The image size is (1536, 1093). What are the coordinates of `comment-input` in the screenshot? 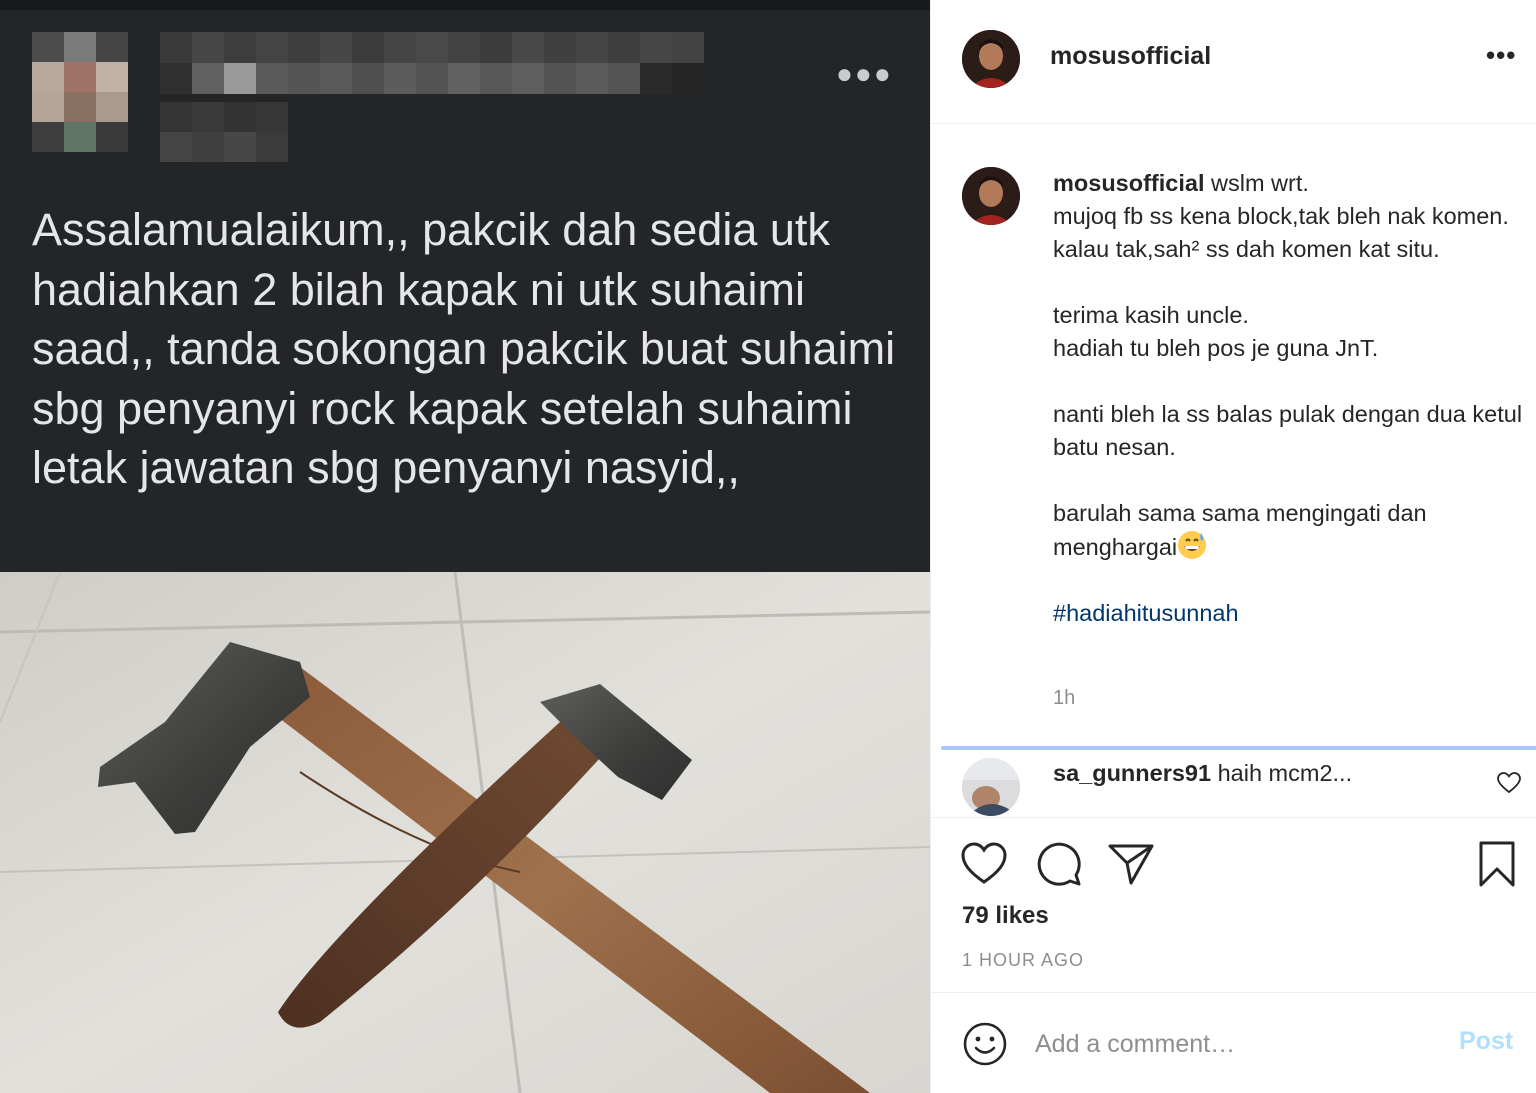 It's located at (1235, 1044).